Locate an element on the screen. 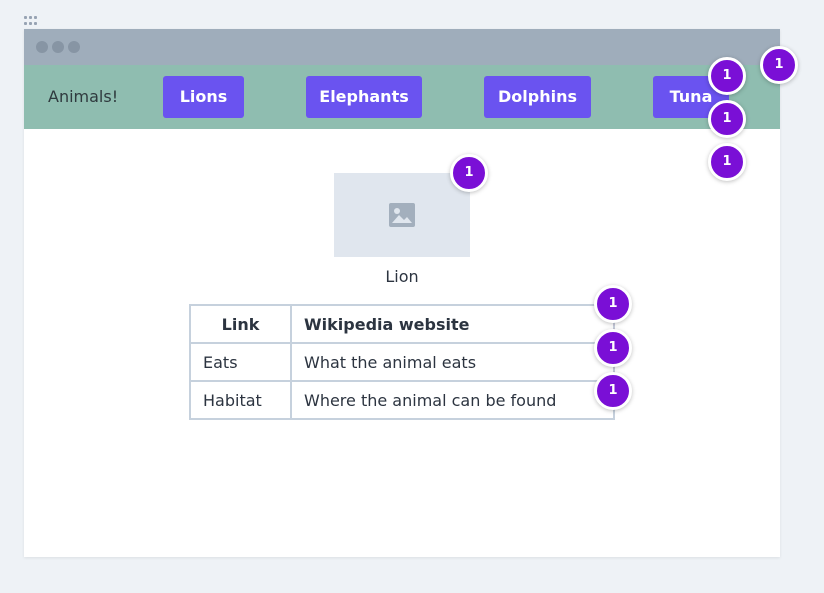 The height and width of the screenshot is (593, 824). brand-title: Animals! is located at coordinates (83, 96).